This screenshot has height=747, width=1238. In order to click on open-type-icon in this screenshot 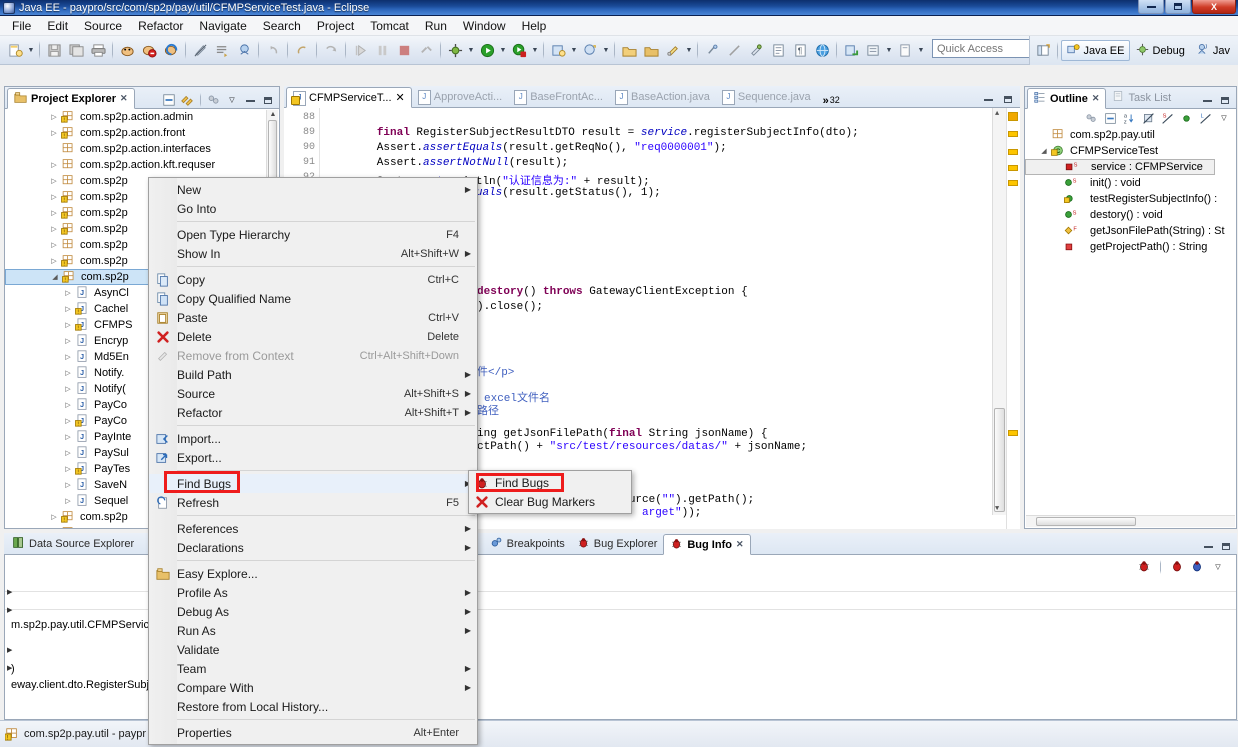, I will do `click(629, 50)`.